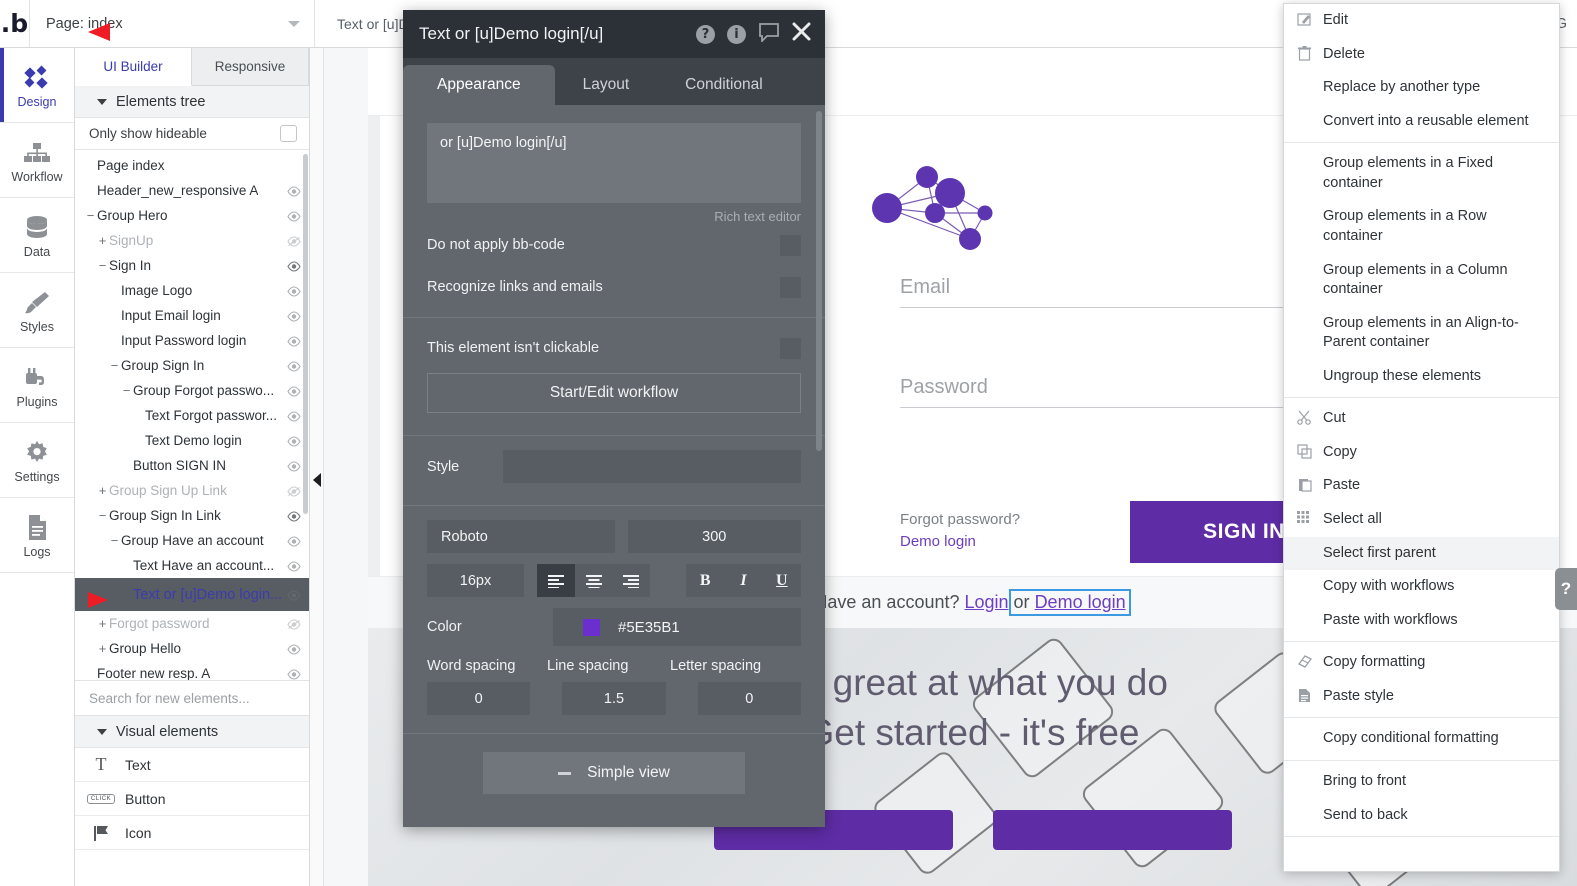 Image resolution: width=1577 pixels, height=886 pixels. I want to click on menu-item: Select first parent, so click(1421, 553).